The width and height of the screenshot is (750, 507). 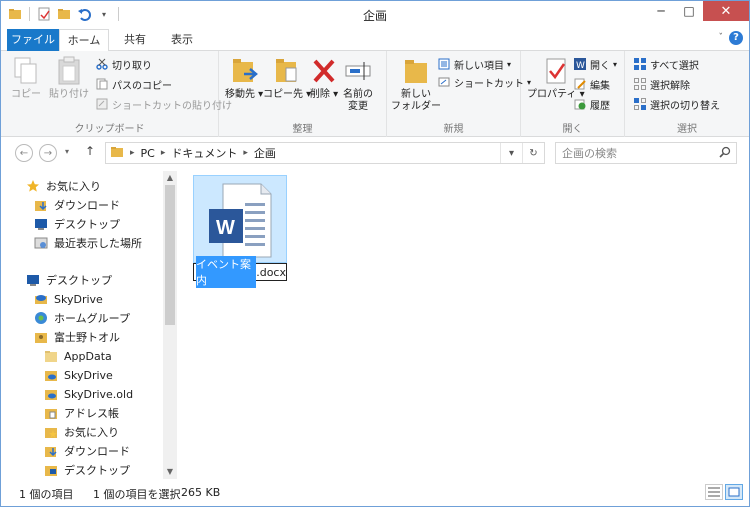 What do you see at coordinates (88, 394) in the screenshot?
I see `tree-item-skydrive-old: SkyDrive.old` at bounding box center [88, 394].